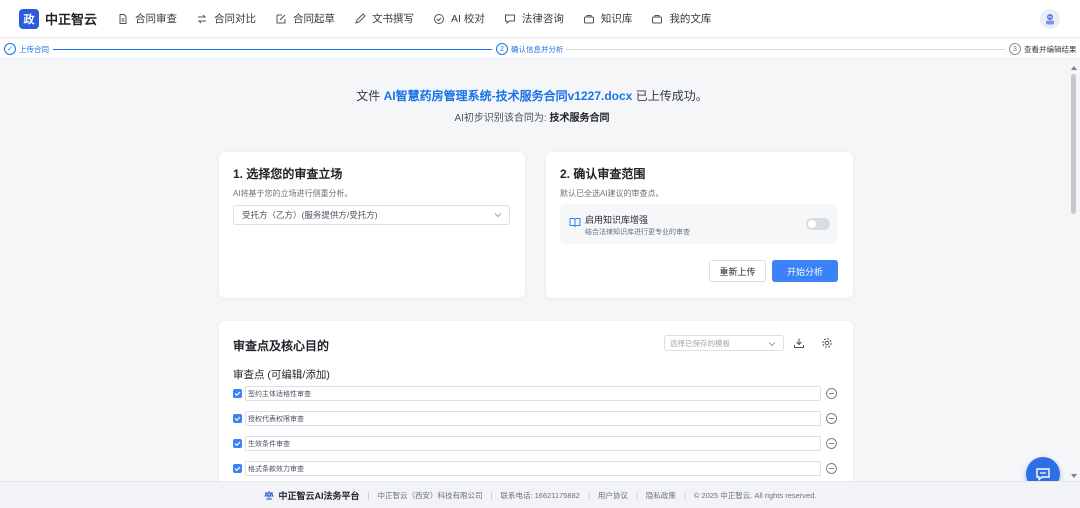  I want to click on pen-icon, so click(360, 18).